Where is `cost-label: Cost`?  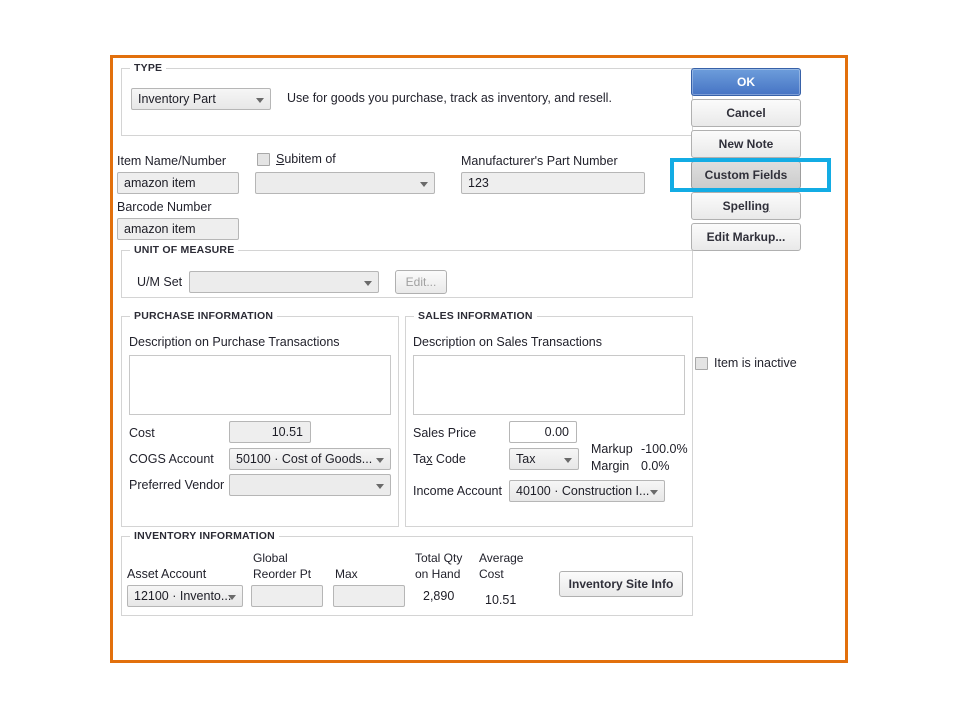
cost-label: Cost is located at coordinates (142, 433).